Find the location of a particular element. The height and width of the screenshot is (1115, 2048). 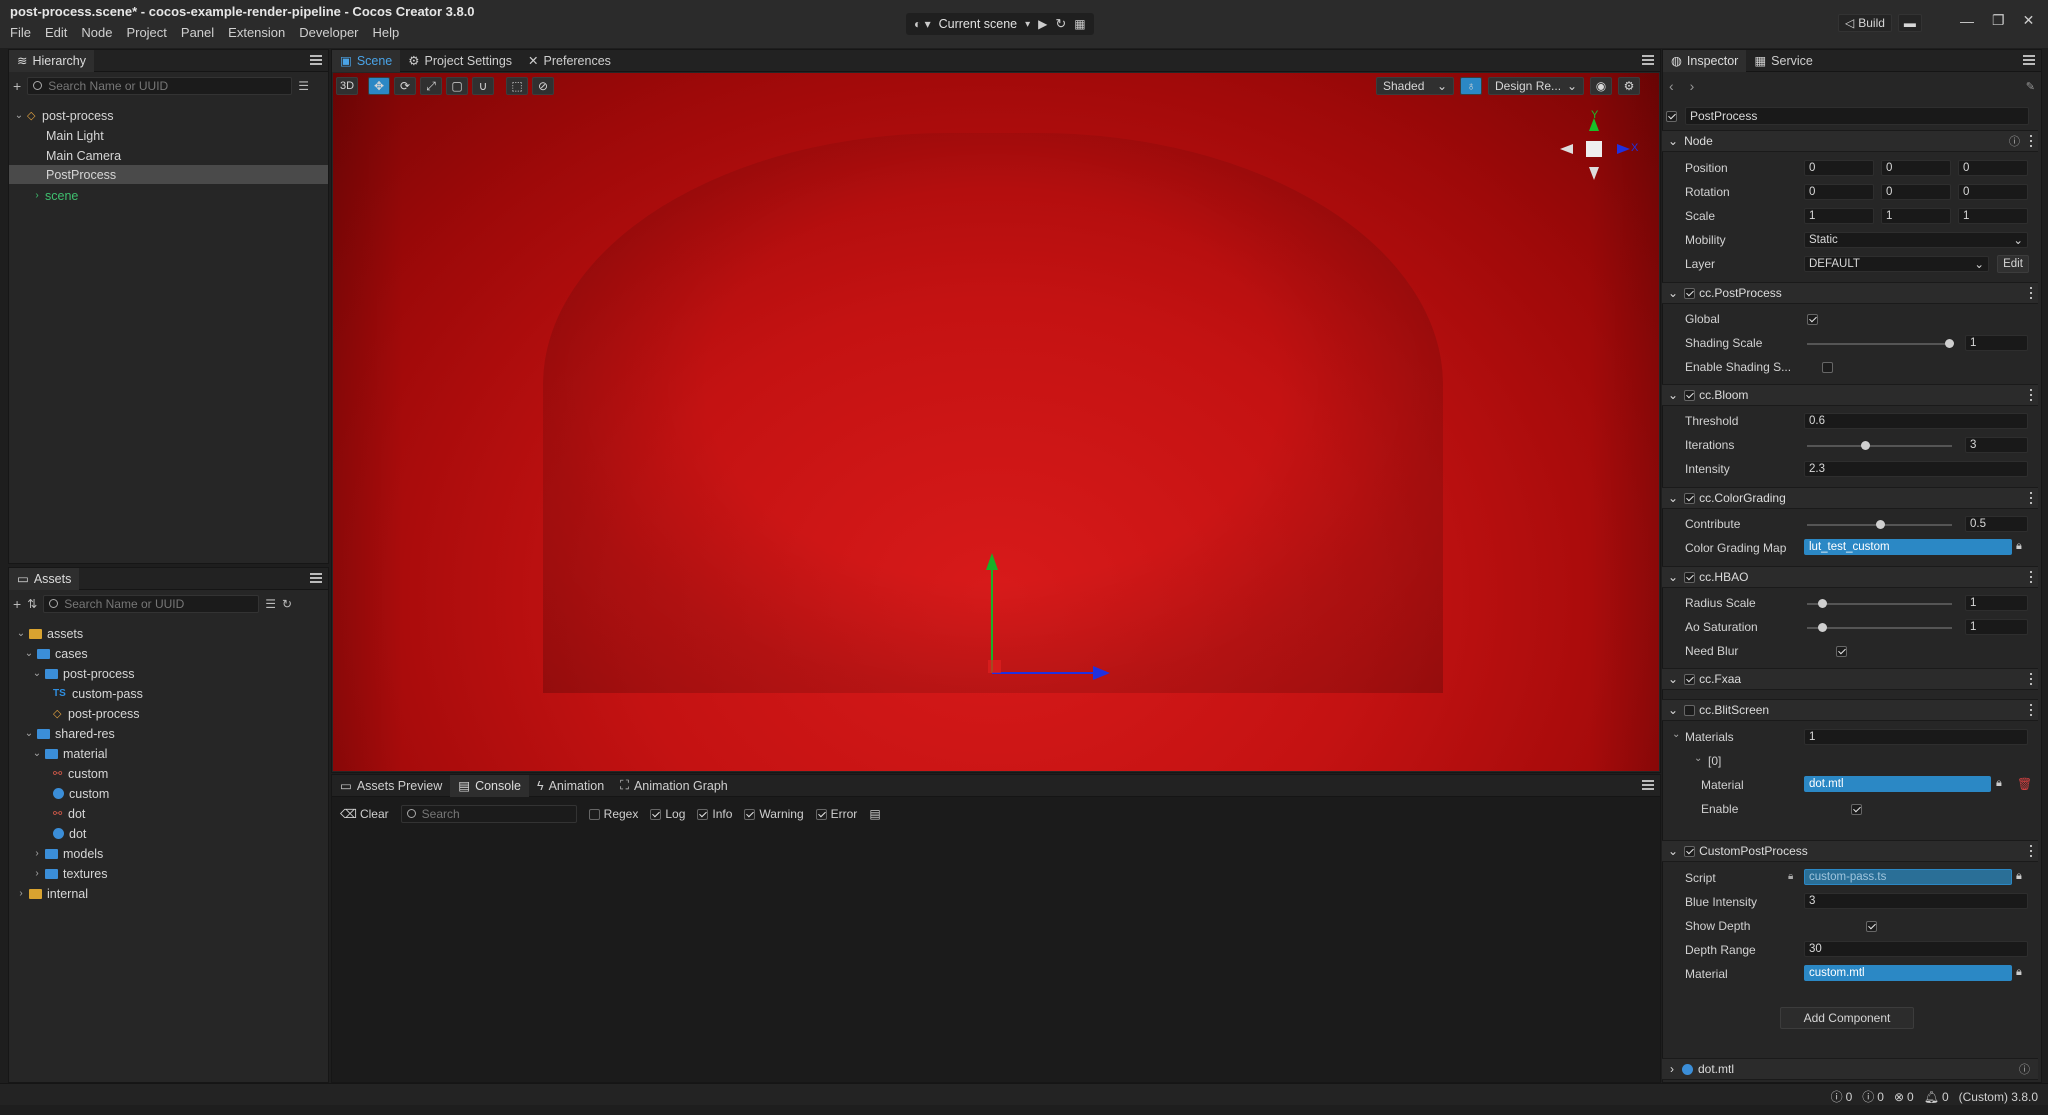

pivot-icon: ⬚ is located at coordinates (517, 86).